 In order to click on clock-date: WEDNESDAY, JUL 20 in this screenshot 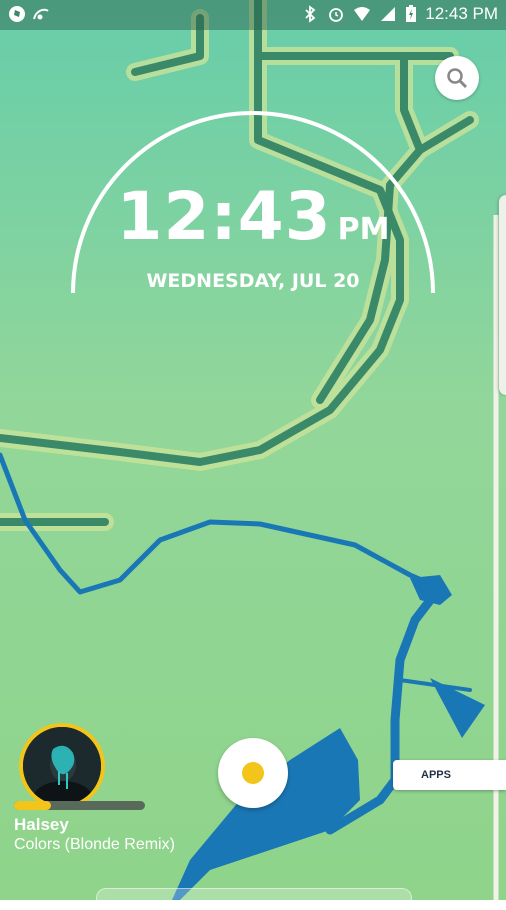, I will do `click(253, 281)`.